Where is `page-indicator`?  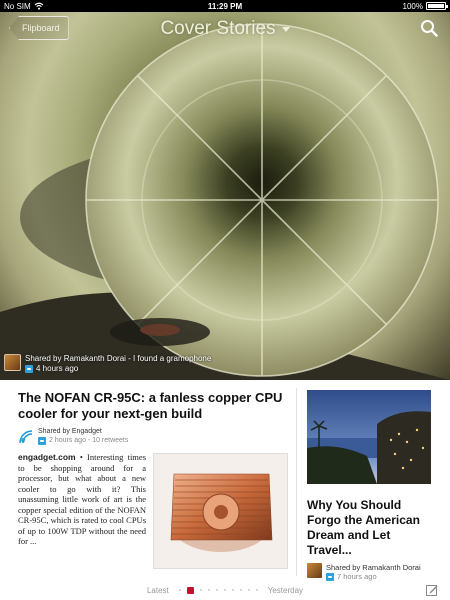 page-indicator is located at coordinates (218, 590).